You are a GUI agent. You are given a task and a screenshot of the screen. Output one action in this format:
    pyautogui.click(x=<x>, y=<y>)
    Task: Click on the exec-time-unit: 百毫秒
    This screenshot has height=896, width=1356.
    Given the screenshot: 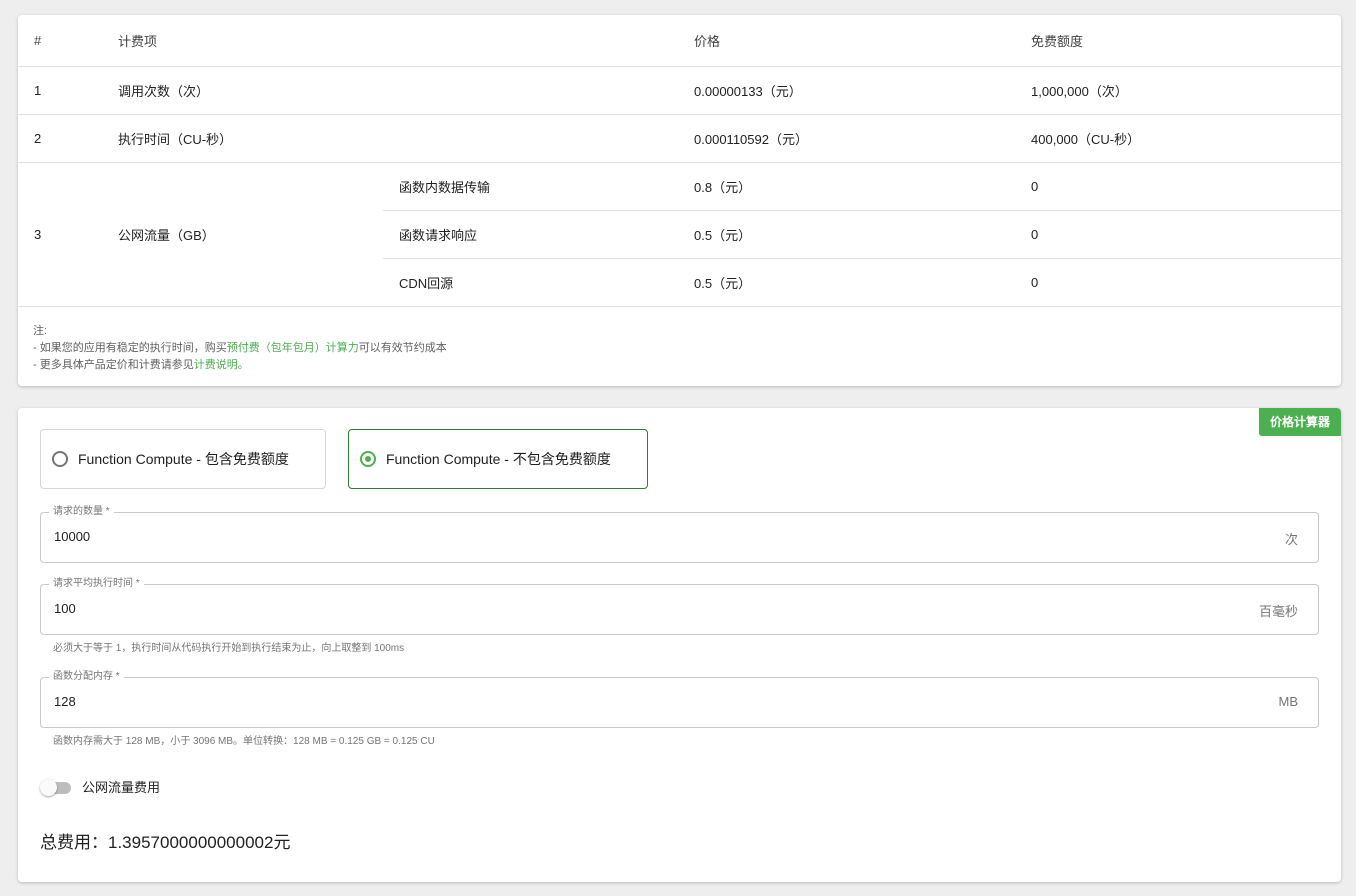 What is the action you would take?
    pyautogui.click(x=1278, y=611)
    